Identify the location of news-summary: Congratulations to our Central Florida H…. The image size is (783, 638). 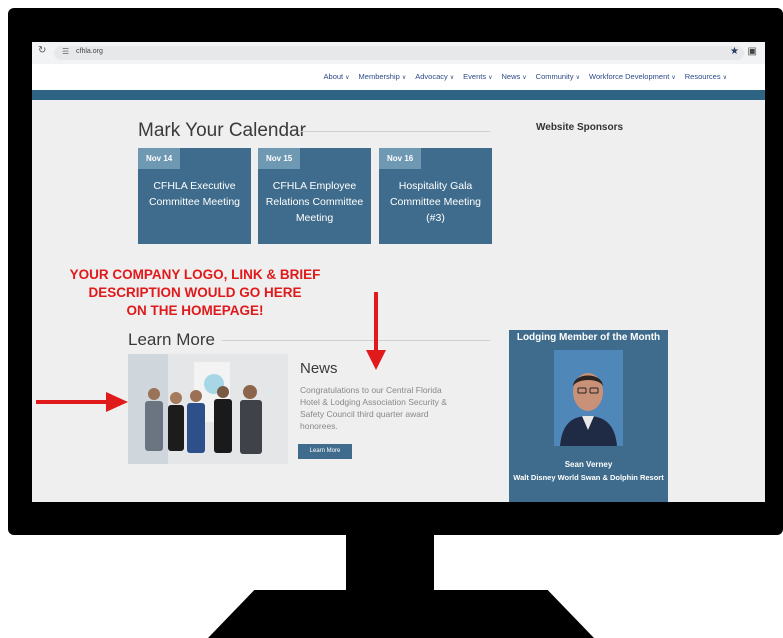
(373, 408).